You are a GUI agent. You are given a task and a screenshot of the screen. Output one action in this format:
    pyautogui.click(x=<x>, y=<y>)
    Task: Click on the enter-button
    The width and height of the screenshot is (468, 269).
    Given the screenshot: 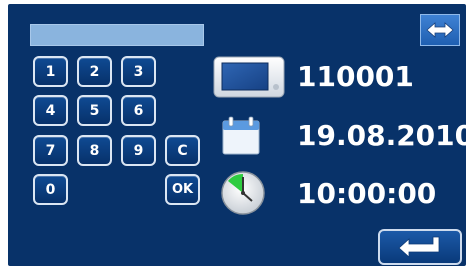 What is the action you would take?
    pyautogui.click(x=420, y=247)
    